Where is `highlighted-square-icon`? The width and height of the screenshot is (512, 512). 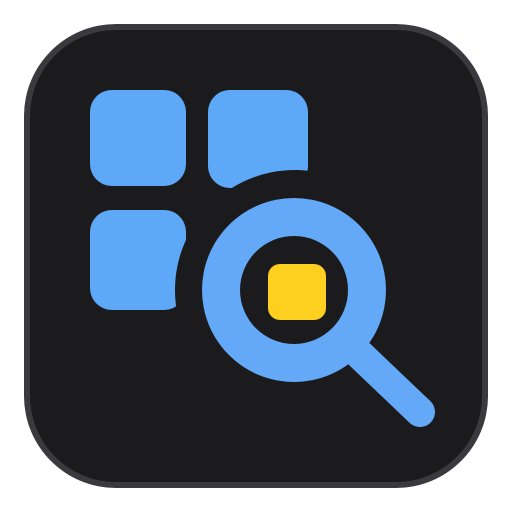 highlighted-square-icon is located at coordinates (297, 292).